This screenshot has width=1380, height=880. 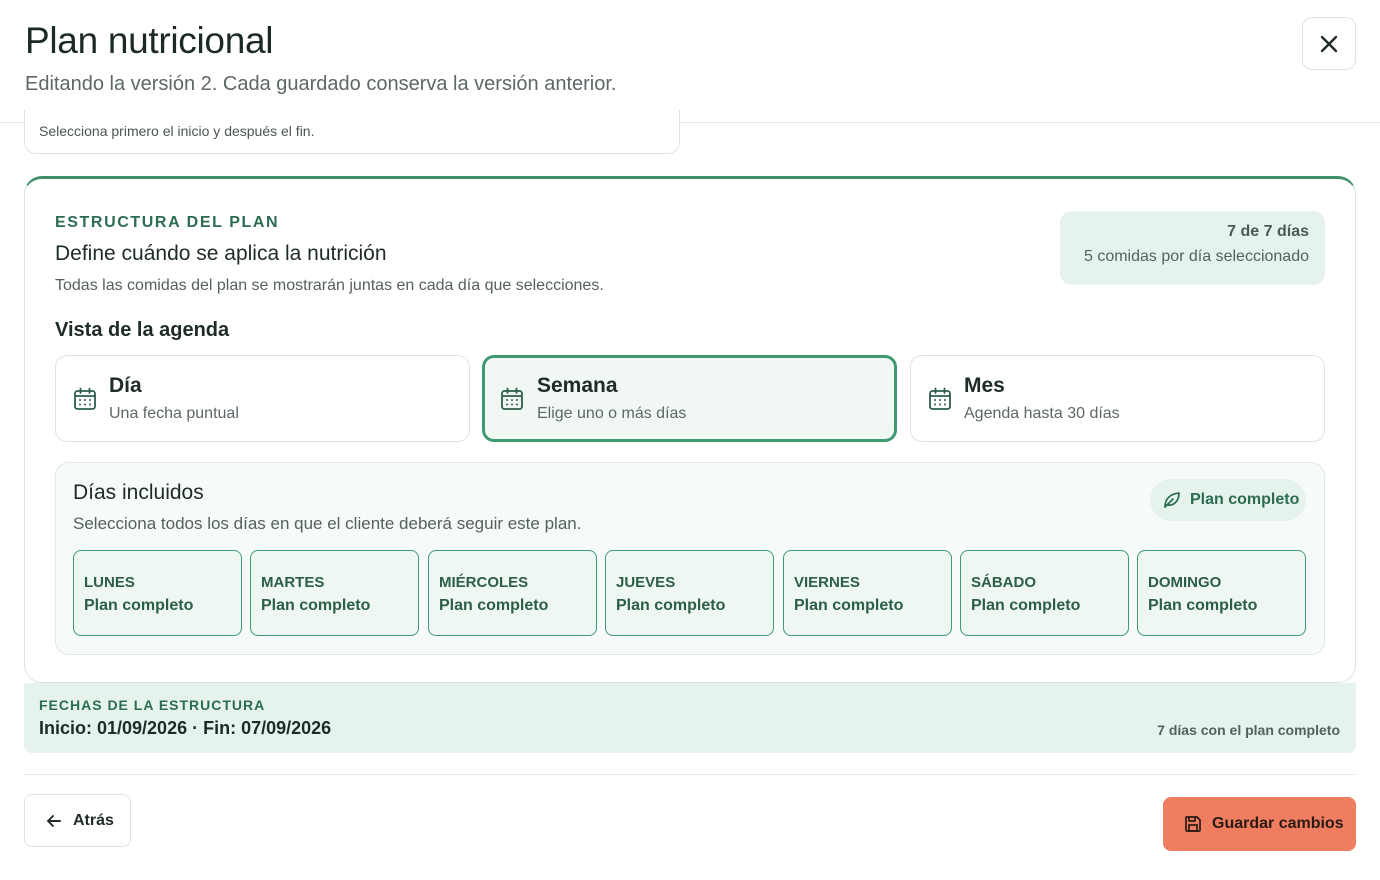 I want to click on save-changes-button: Guardar cambios, so click(x=1259, y=824).